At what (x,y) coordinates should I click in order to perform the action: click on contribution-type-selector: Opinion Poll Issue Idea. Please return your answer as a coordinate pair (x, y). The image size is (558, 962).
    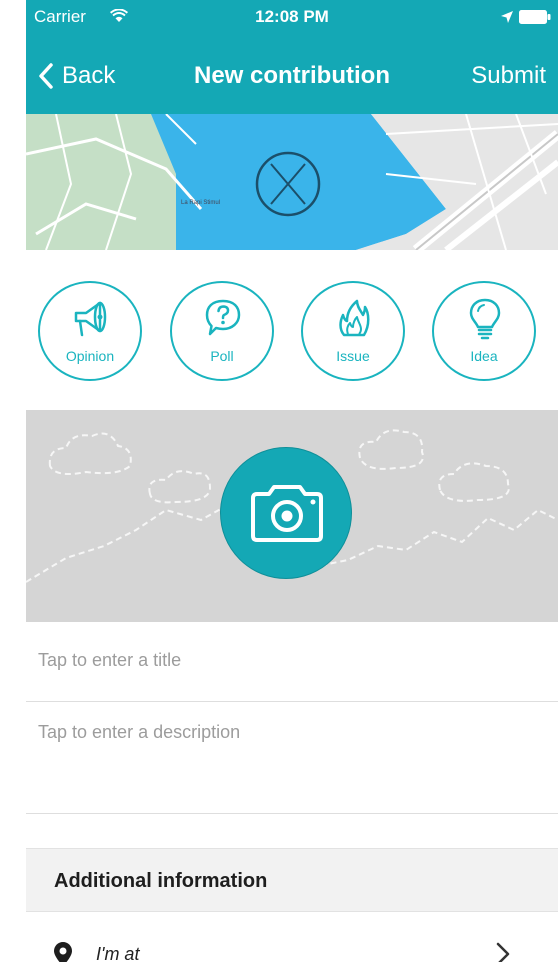
    Looking at the image, I should click on (298, 331).